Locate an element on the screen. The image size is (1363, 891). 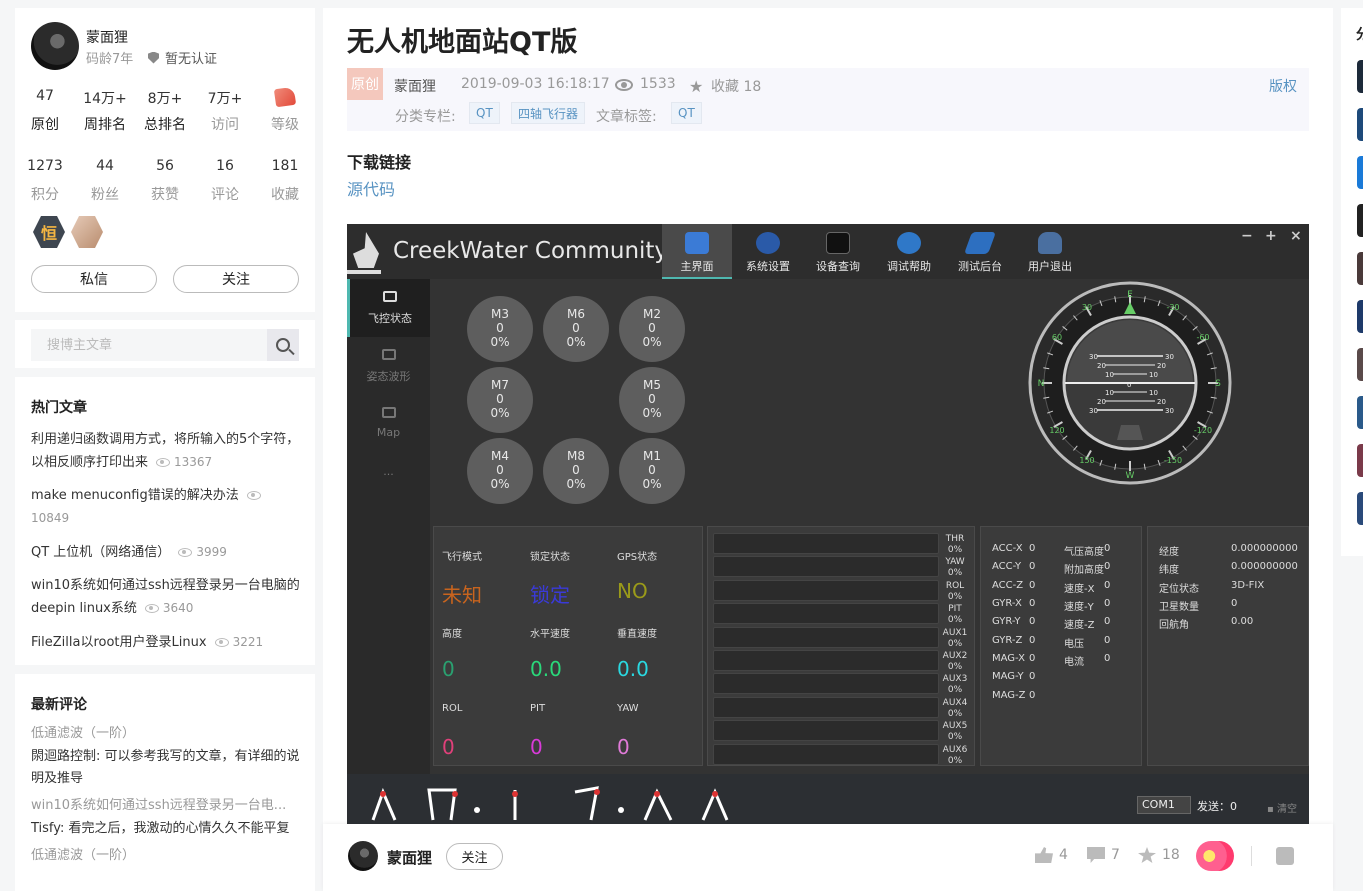
comment-icon is located at coordinates (1096, 855).